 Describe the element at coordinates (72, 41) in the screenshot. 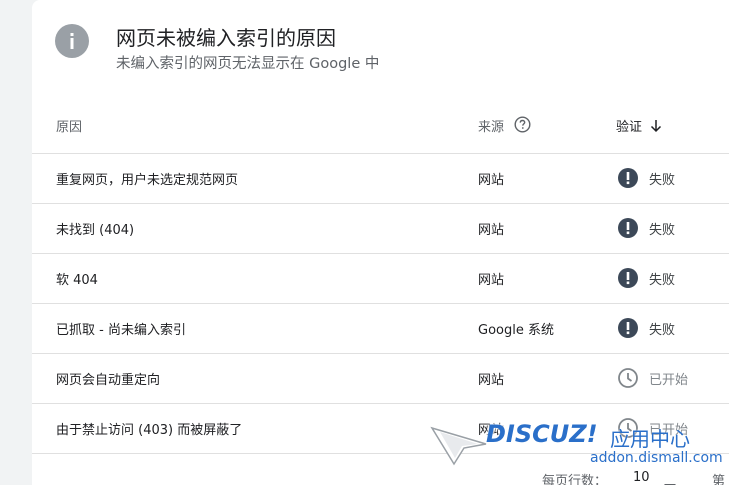

I see `info-icon` at that location.